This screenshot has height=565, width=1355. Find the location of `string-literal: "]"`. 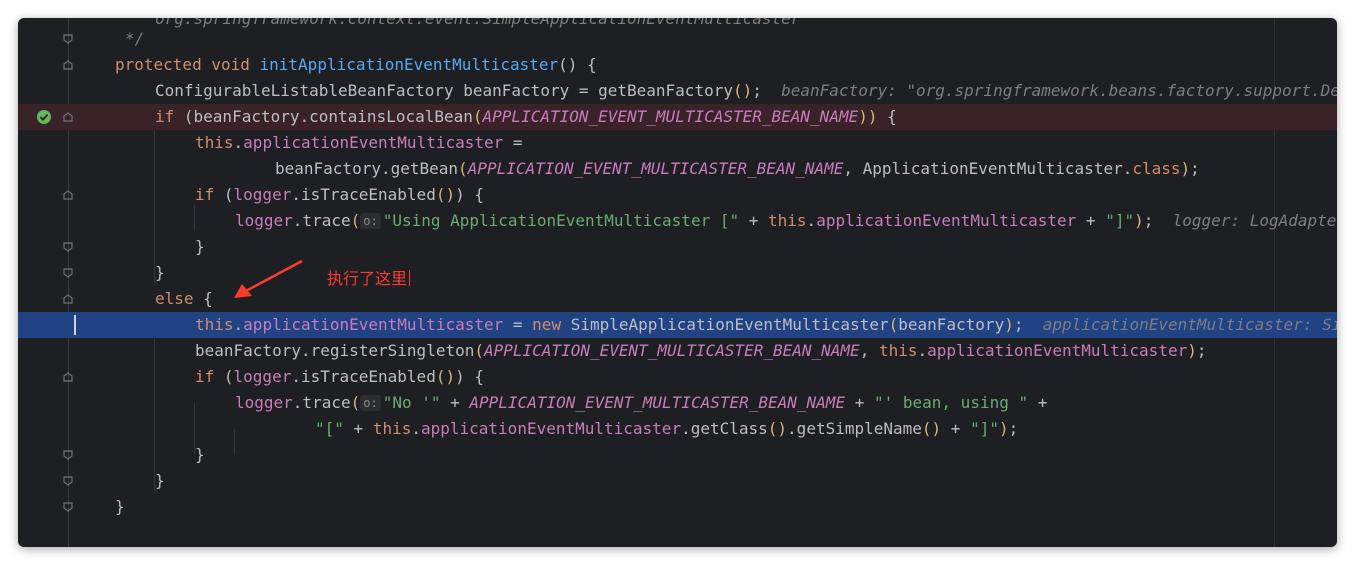

string-literal: "]" is located at coordinates (984, 428).